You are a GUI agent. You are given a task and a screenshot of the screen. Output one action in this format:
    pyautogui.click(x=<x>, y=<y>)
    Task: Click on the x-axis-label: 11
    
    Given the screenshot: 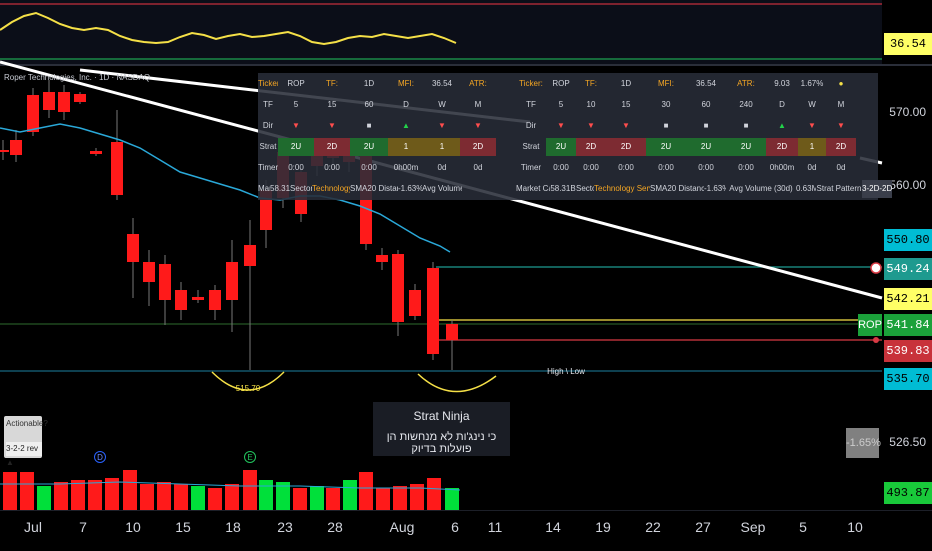 What is the action you would take?
    pyautogui.click(x=495, y=527)
    